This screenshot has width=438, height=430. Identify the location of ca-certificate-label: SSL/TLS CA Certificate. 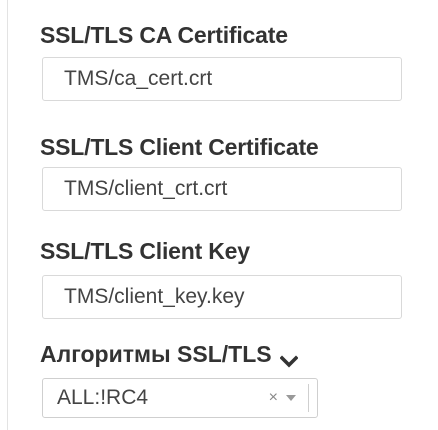
(164, 35).